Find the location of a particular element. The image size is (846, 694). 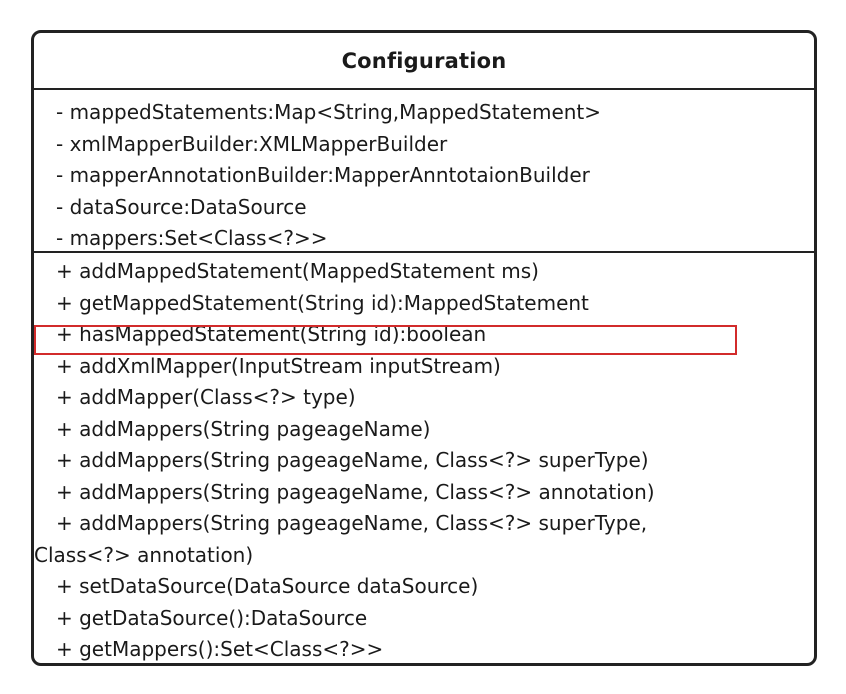

method-add-mappers-supertype-annotation-cont: Class<?> annotation) is located at coordinates (144, 554).